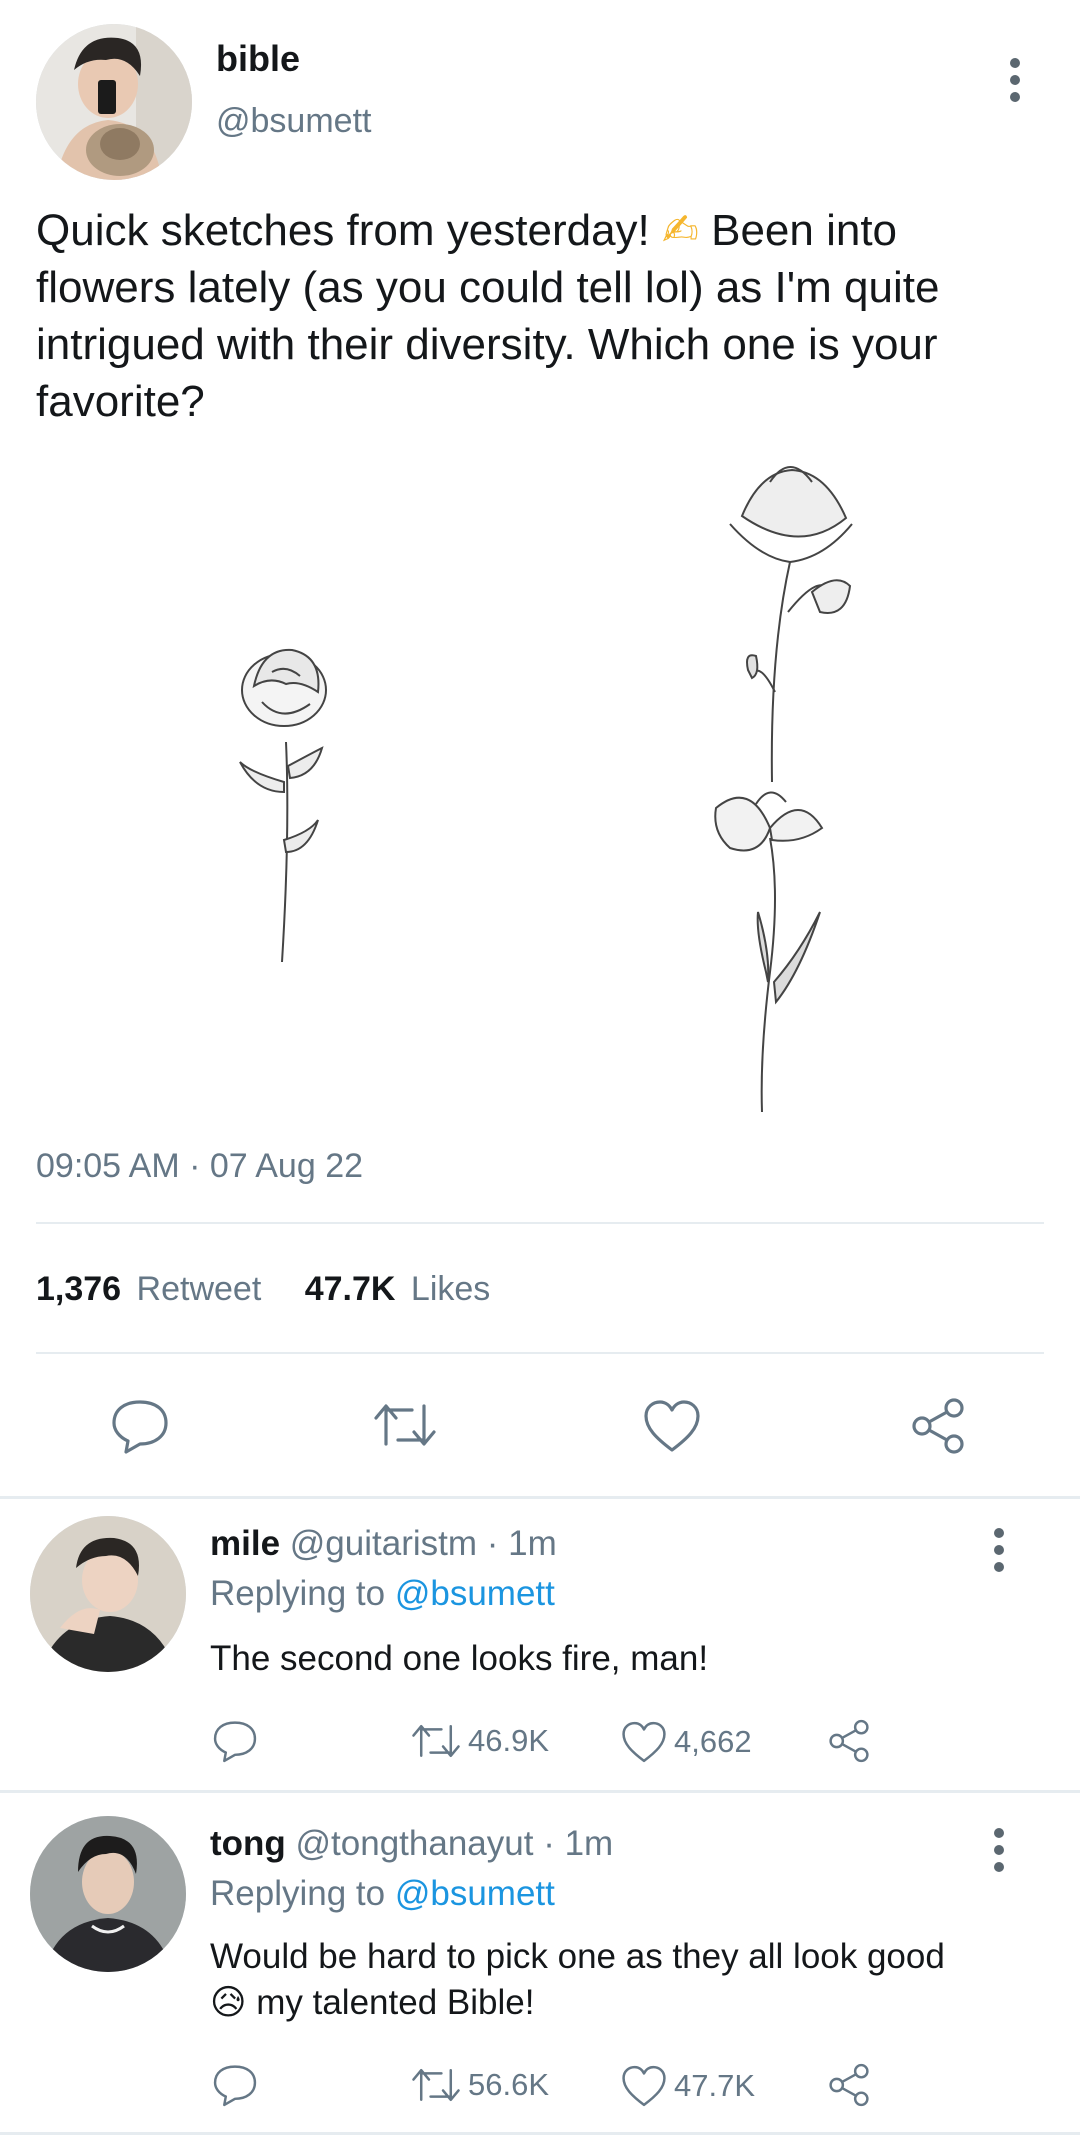 This screenshot has width=1080, height=2139. What do you see at coordinates (509, 1740) in the screenshot?
I see `reply-retweet-count: 46.9K` at bounding box center [509, 1740].